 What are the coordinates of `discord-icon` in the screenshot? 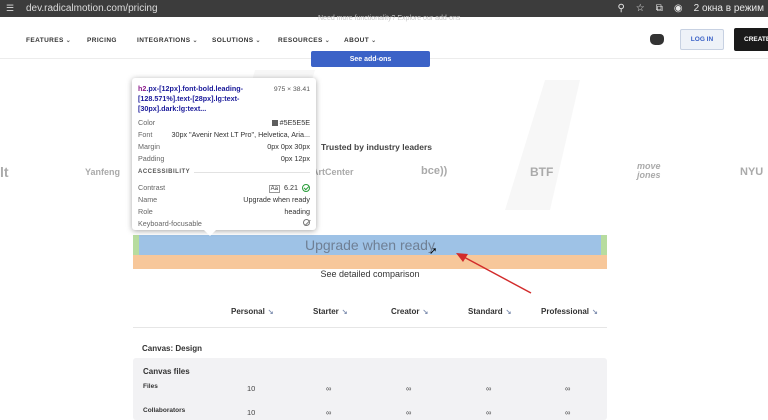 It's located at (657, 39).